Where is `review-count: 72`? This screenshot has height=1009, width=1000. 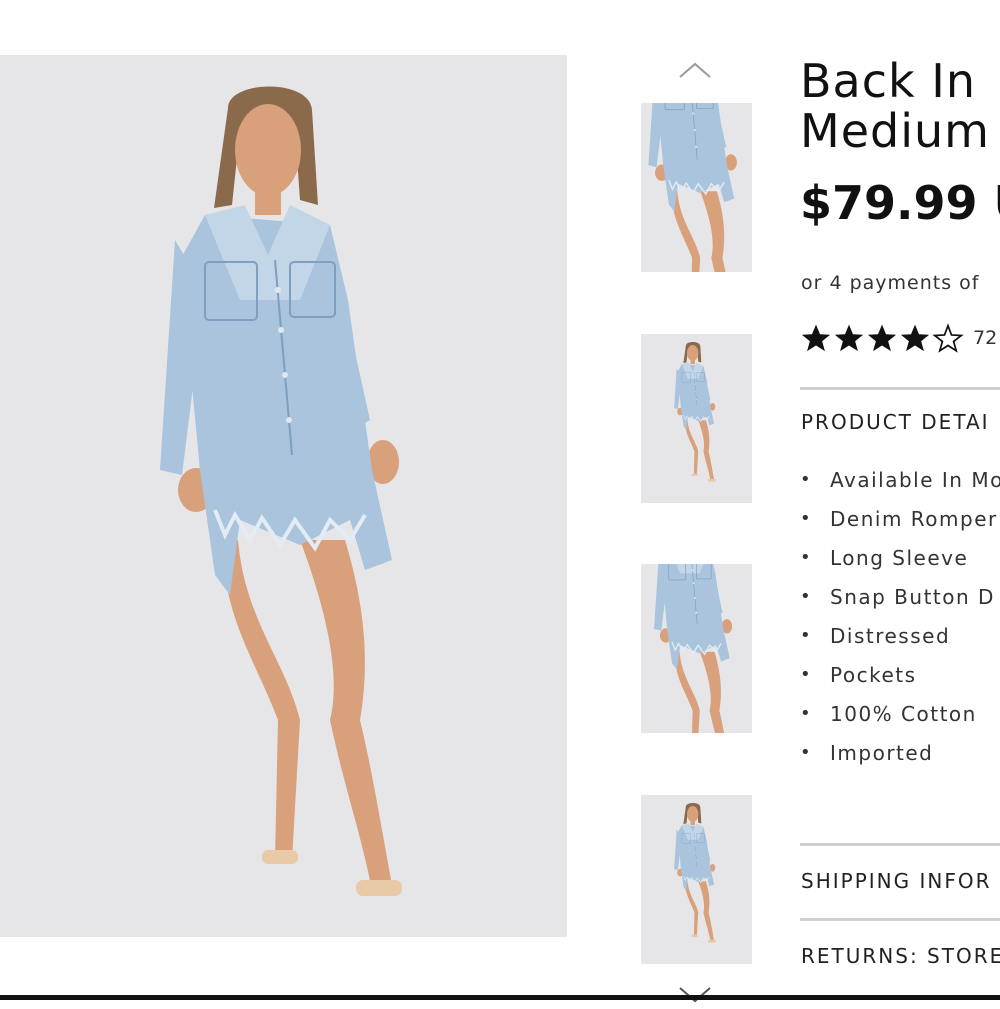 review-count: 72 is located at coordinates (985, 338).